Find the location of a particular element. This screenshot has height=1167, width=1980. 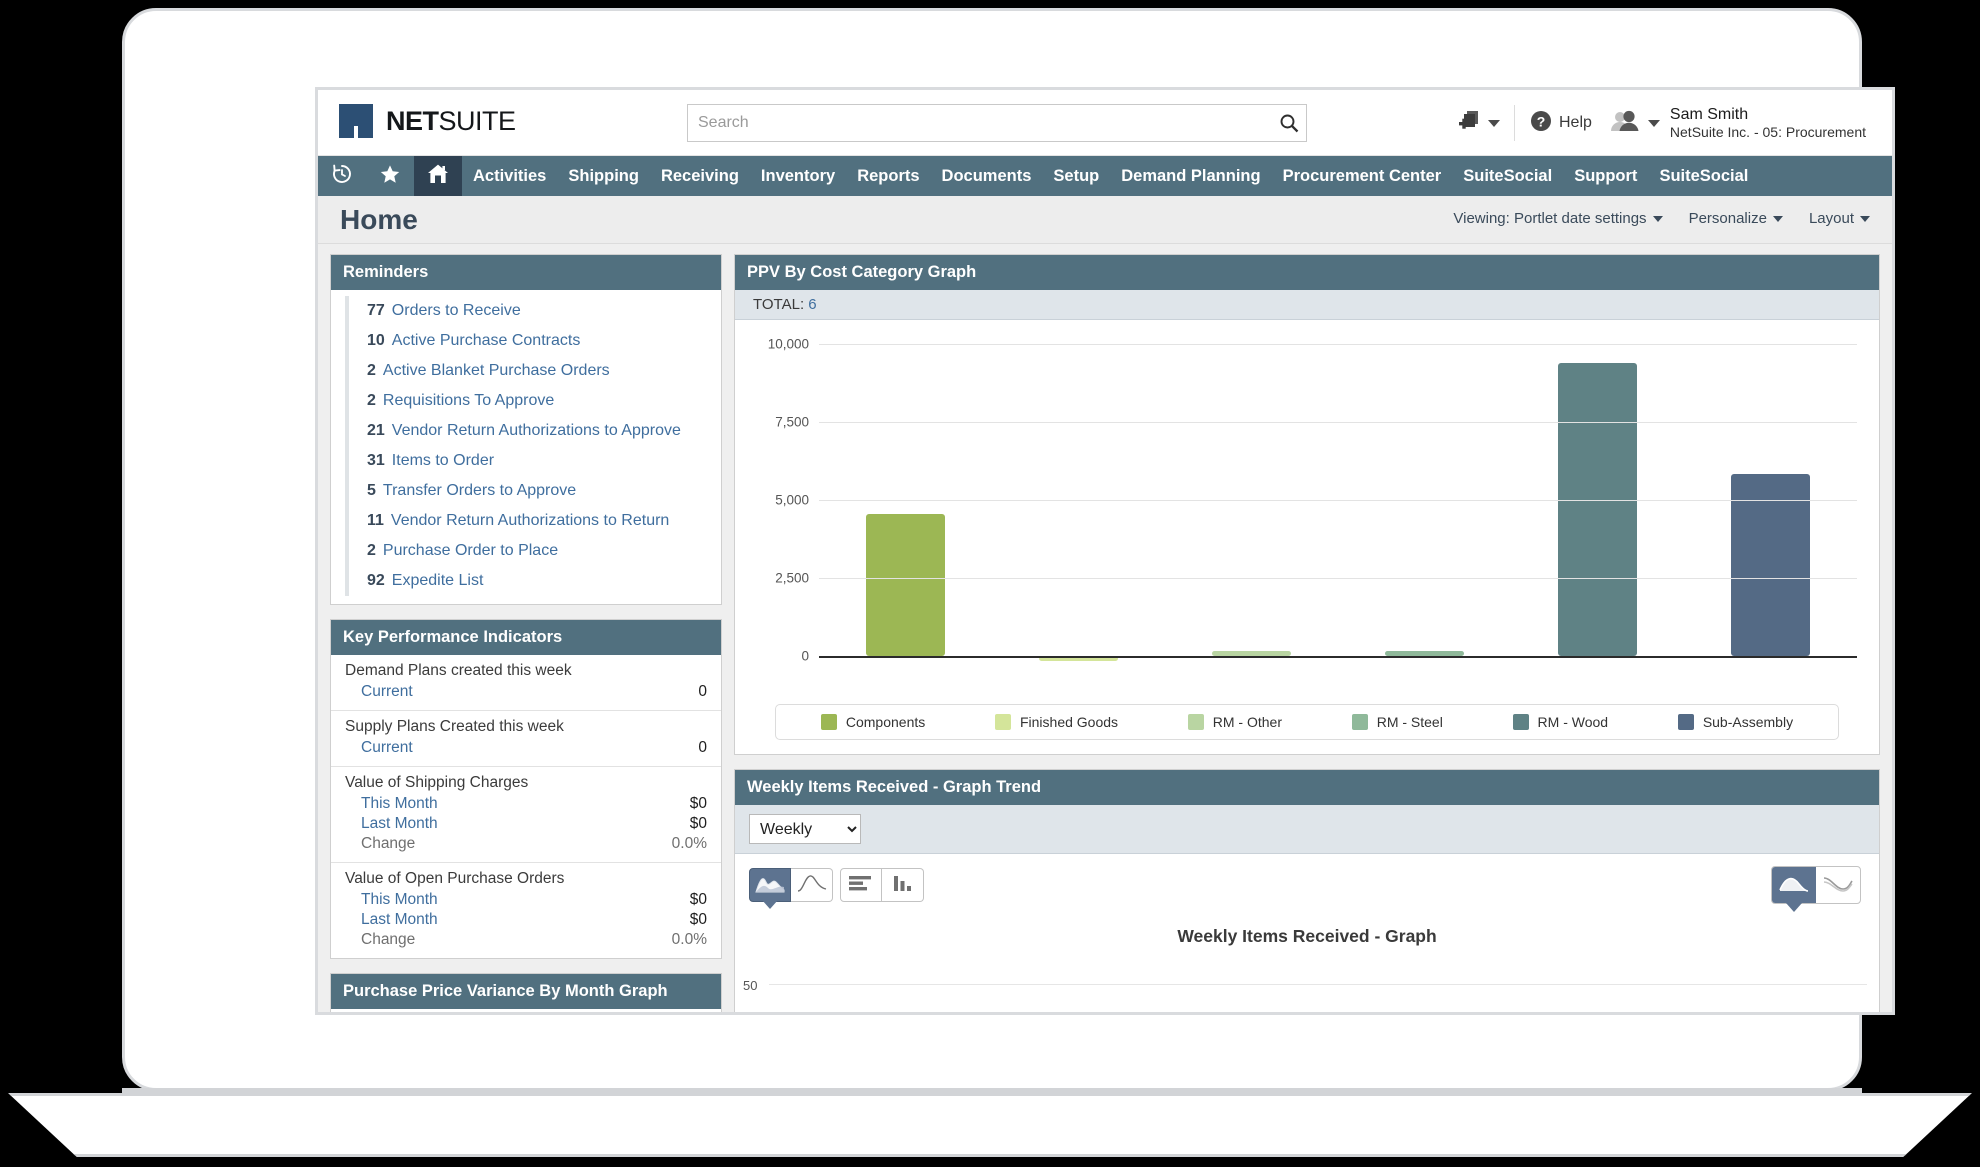

search-input is located at coordinates (980, 123).